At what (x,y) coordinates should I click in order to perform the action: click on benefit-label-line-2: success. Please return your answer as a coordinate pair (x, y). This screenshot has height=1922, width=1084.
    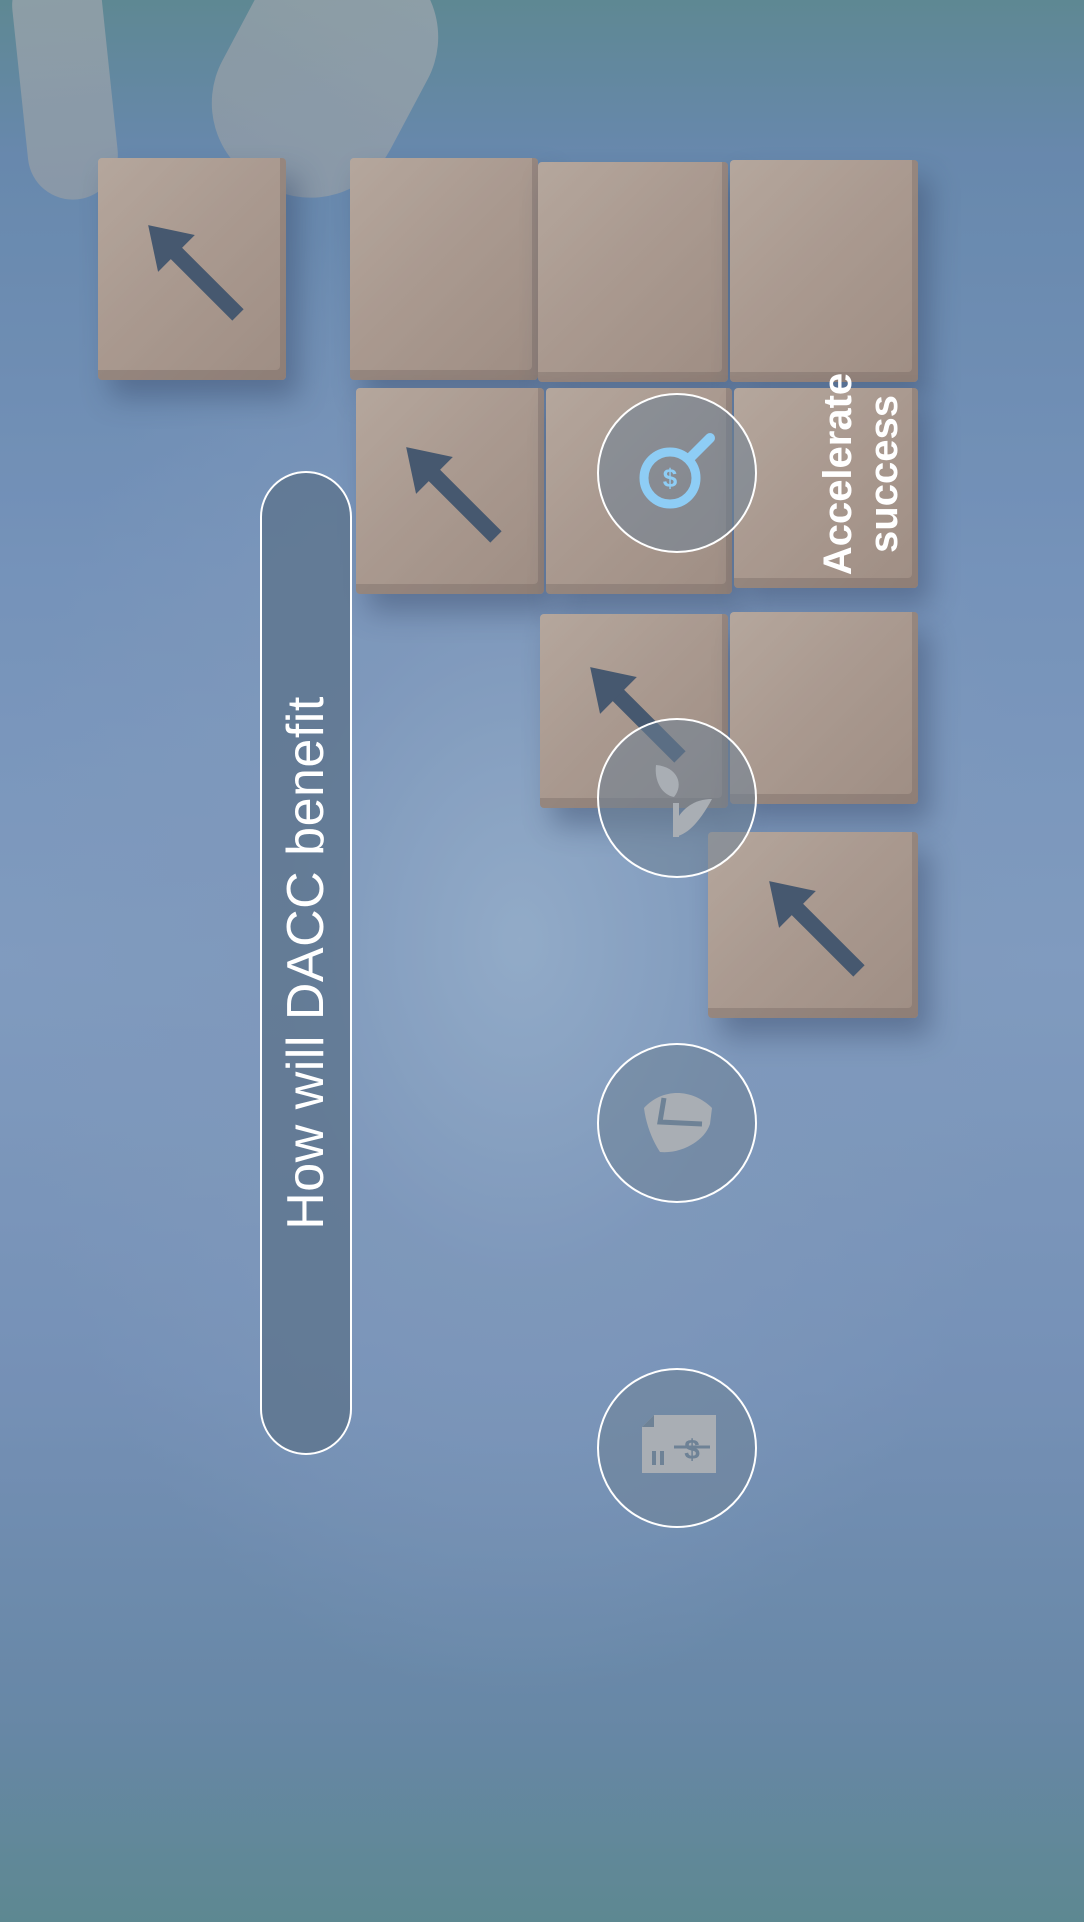
    Looking at the image, I should click on (884, 474).